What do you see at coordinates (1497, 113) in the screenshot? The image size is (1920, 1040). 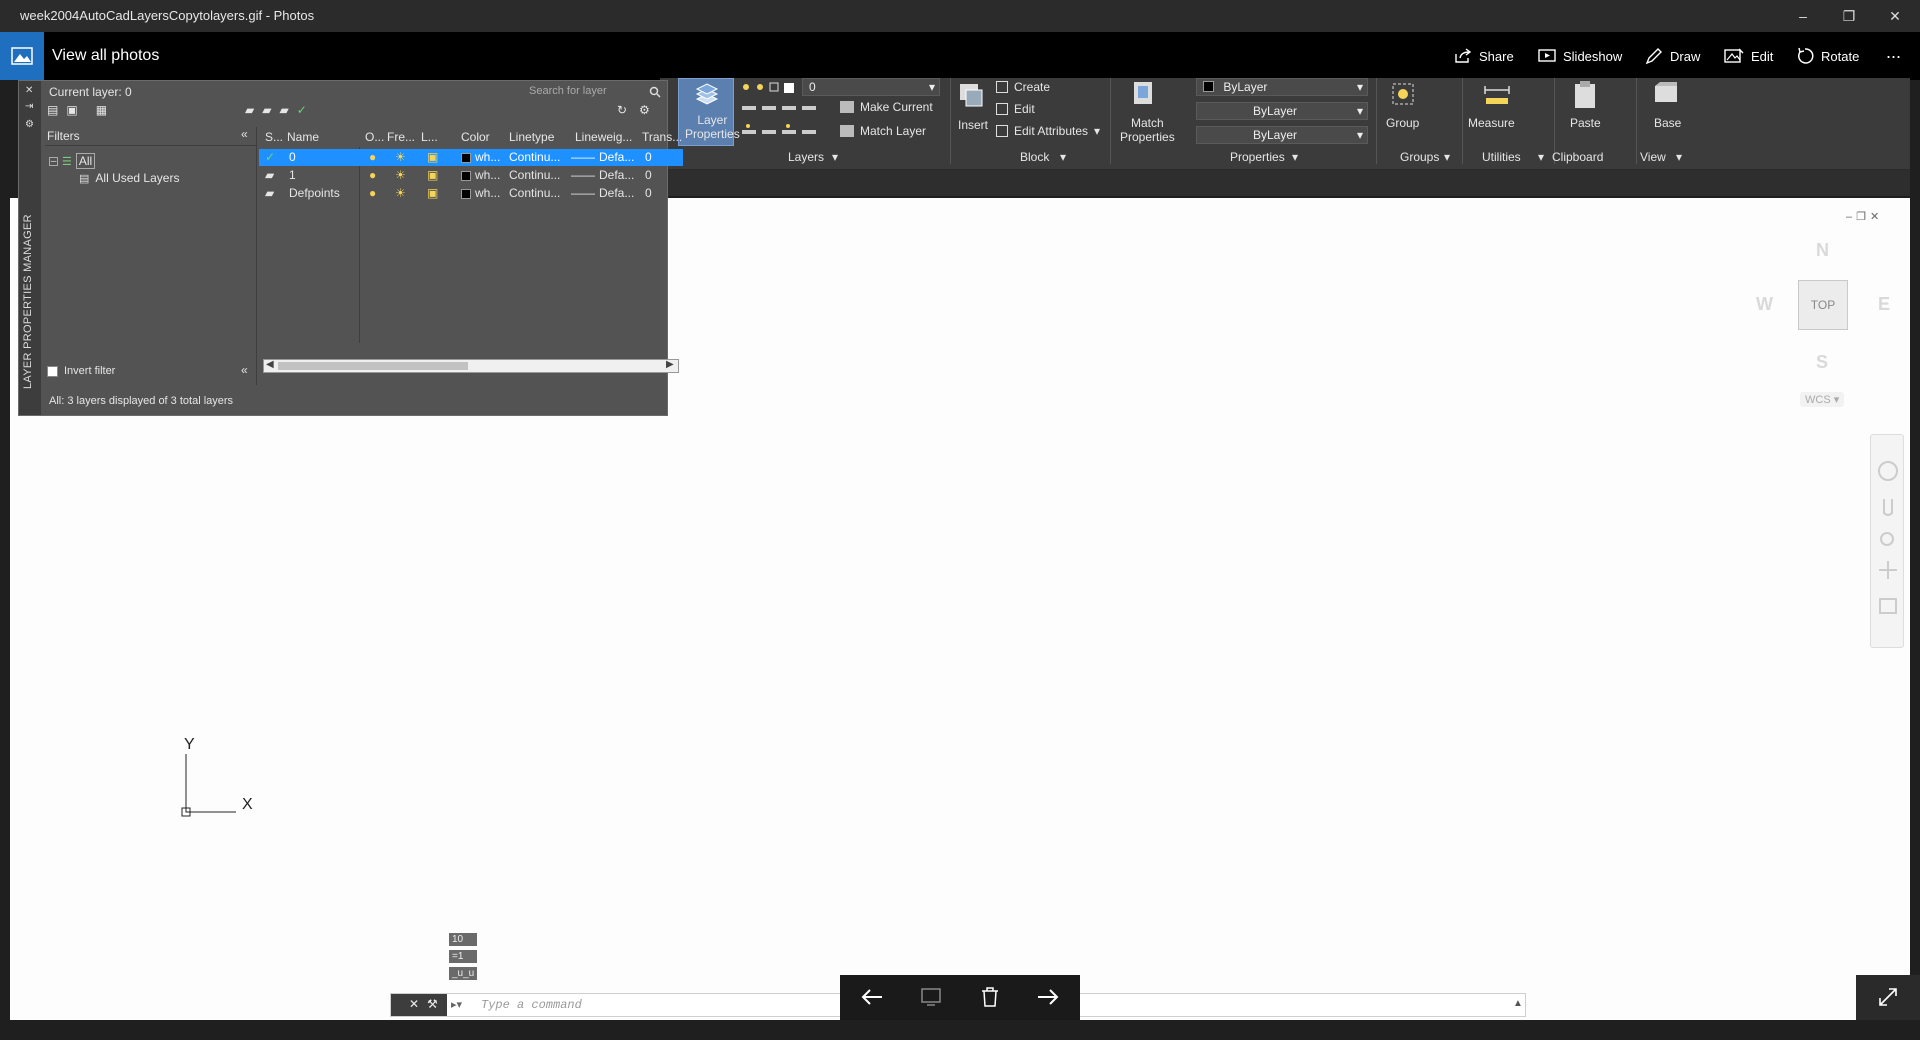 I see `measure-button: Measure` at bounding box center [1497, 113].